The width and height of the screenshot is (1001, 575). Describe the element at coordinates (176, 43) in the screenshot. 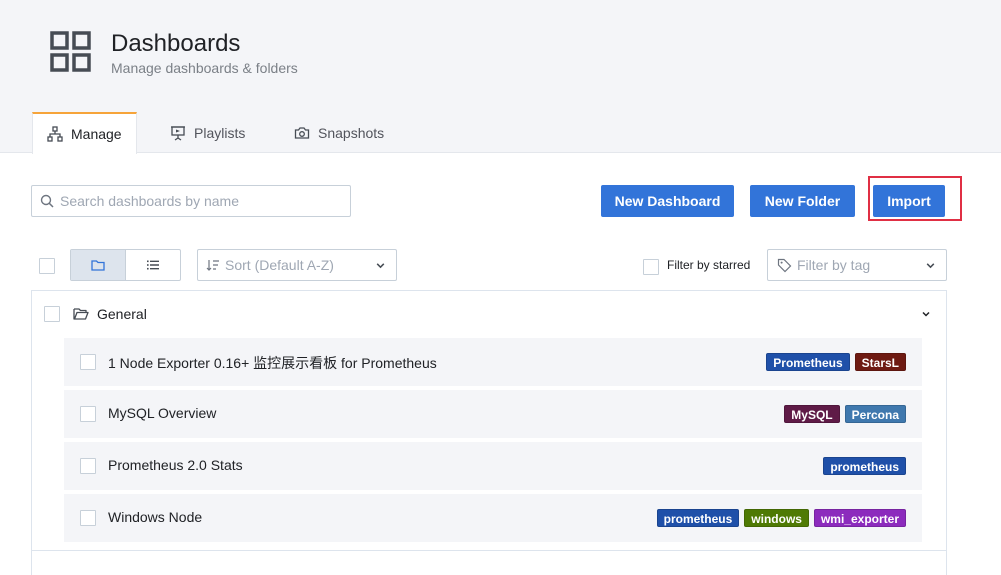

I see `page-title: Dashboards` at that location.